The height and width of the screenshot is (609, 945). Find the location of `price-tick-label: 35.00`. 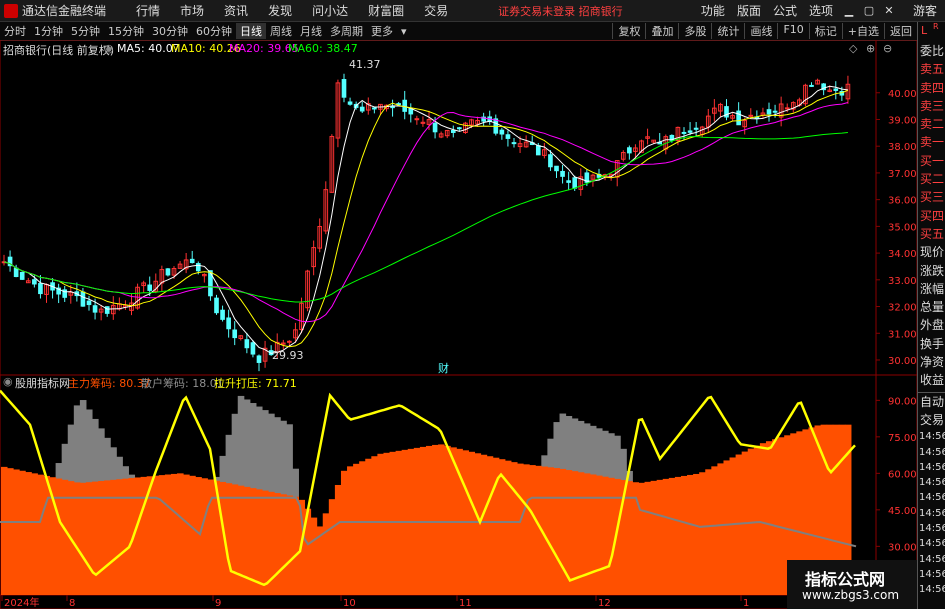

price-tick-label: 35.00 is located at coordinates (902, 227).